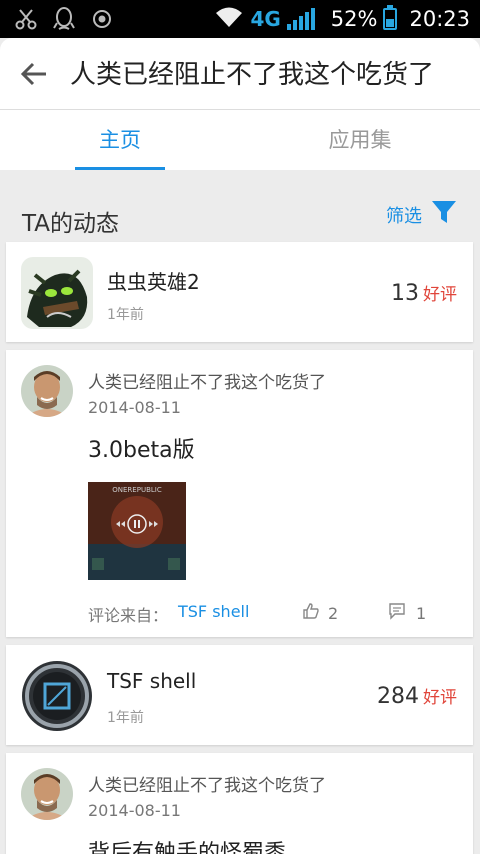 The height and width of the screenshot is (854, 480). Describe the element at coordinates (137, 490) in the screenshot. I see `thumbnail-text: ONEREPUBLIC` at that location.